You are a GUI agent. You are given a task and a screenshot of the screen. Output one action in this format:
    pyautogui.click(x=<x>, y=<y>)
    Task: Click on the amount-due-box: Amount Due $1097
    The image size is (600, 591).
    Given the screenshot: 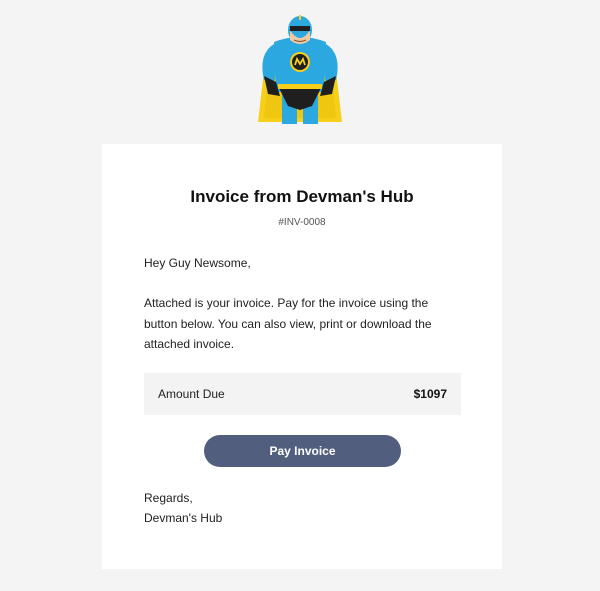 What is the action you would take?
    pyautogui.click(x=302, y=394)
    